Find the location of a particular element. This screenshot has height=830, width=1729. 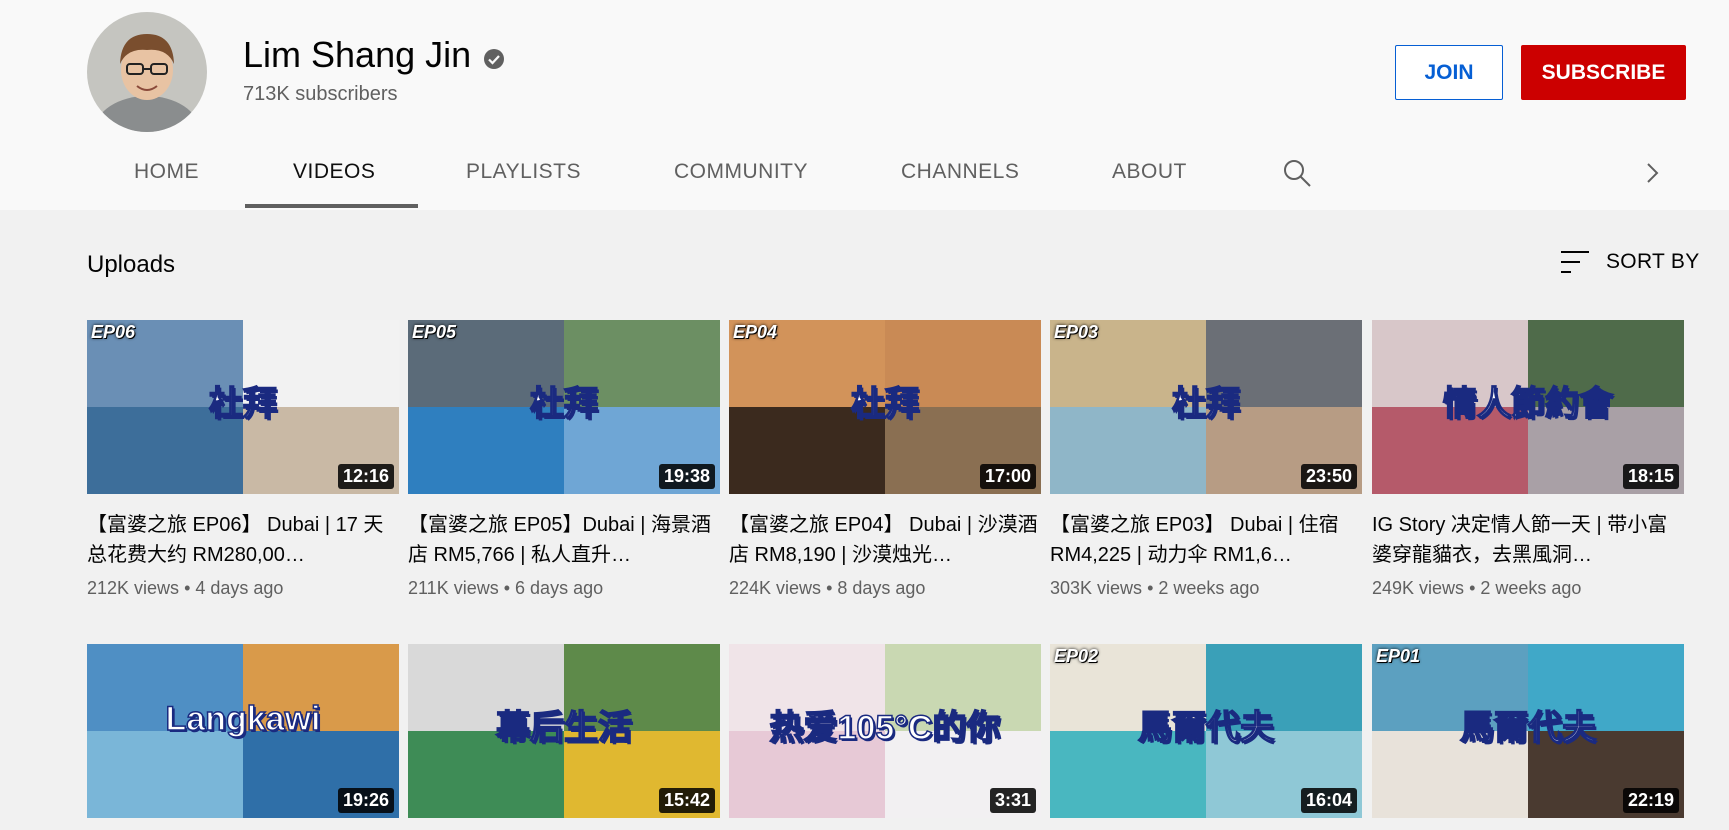

thumbnail-overlay-text: 情人節約會 is located at coordinates (1528, 404).